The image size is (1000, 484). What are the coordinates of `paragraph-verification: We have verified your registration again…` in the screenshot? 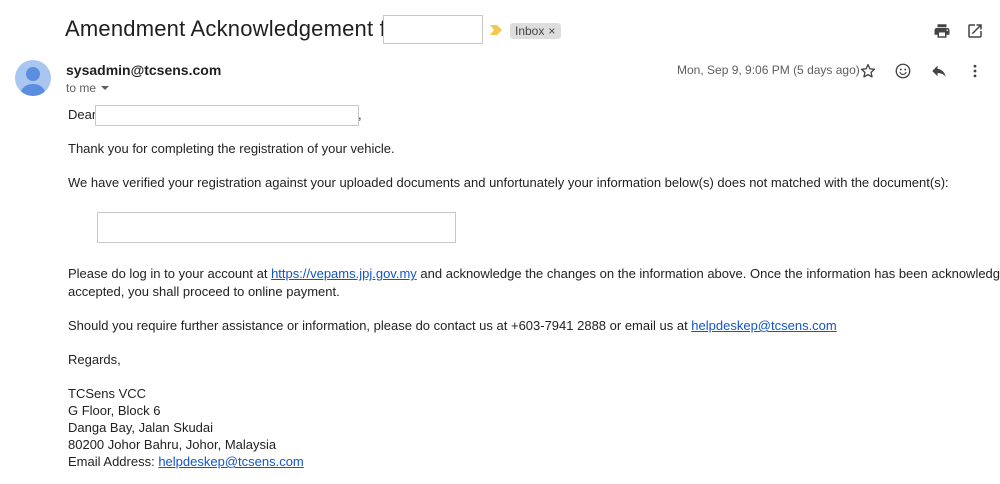 It's located at (508, 182).